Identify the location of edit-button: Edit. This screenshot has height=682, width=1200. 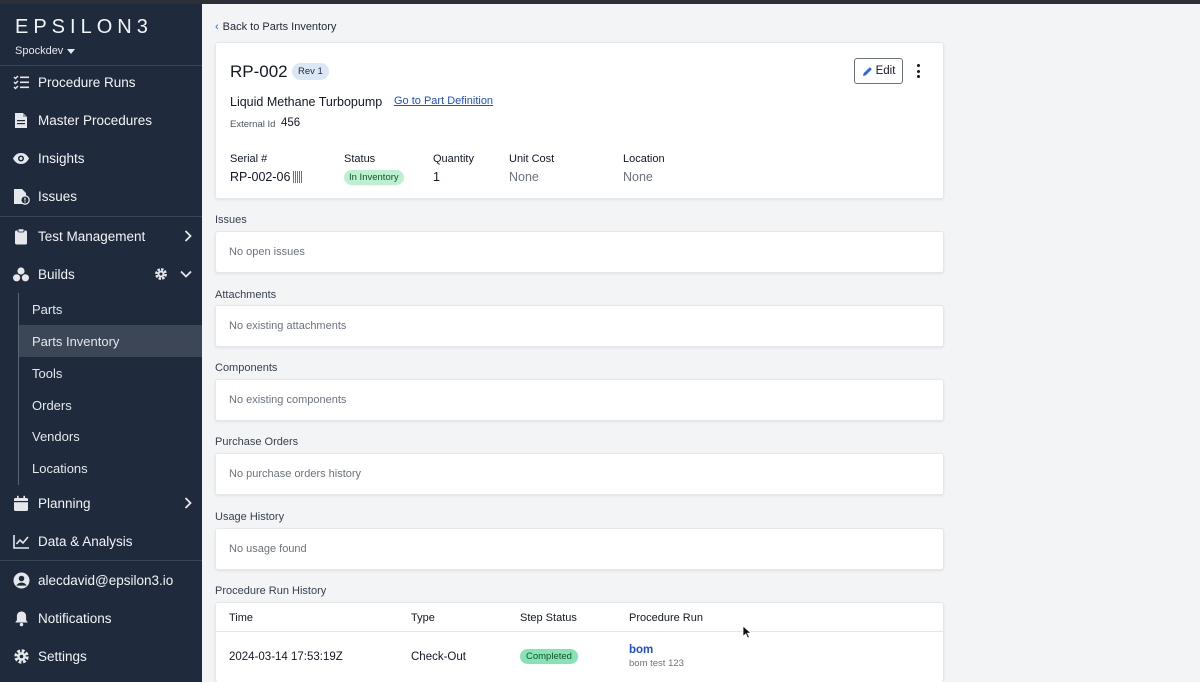
(878, 71).